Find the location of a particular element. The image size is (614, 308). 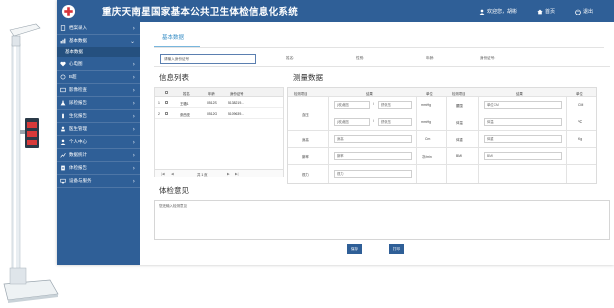

patient-name: 王璐1 is located at coordinates (184, 104).